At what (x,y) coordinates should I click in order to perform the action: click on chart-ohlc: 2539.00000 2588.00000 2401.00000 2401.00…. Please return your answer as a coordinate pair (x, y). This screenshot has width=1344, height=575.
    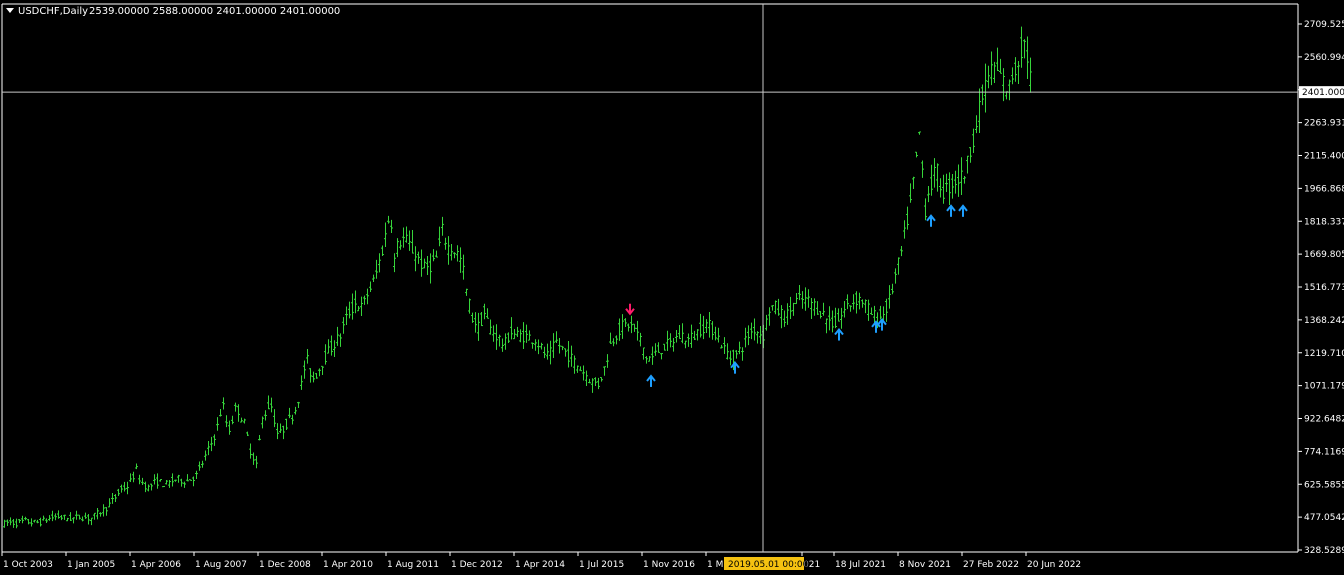
    Looking at the image, I should click on (214, 11).